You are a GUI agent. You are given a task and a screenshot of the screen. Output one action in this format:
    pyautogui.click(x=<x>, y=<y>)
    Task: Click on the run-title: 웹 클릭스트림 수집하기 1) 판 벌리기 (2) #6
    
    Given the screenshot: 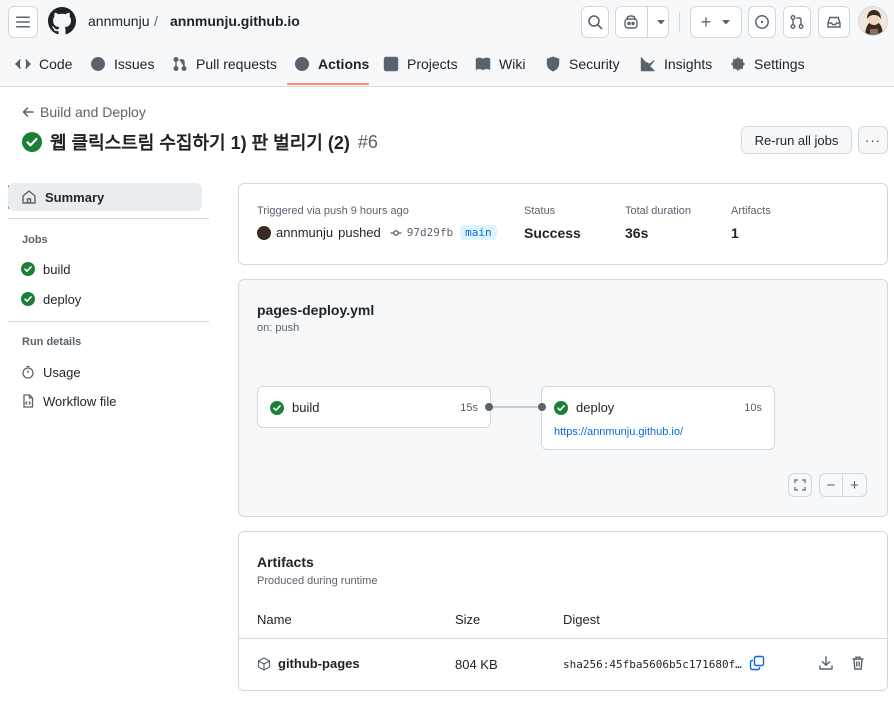 What is the action you would take?
    pyautogui.click(x=200, y=142)
    